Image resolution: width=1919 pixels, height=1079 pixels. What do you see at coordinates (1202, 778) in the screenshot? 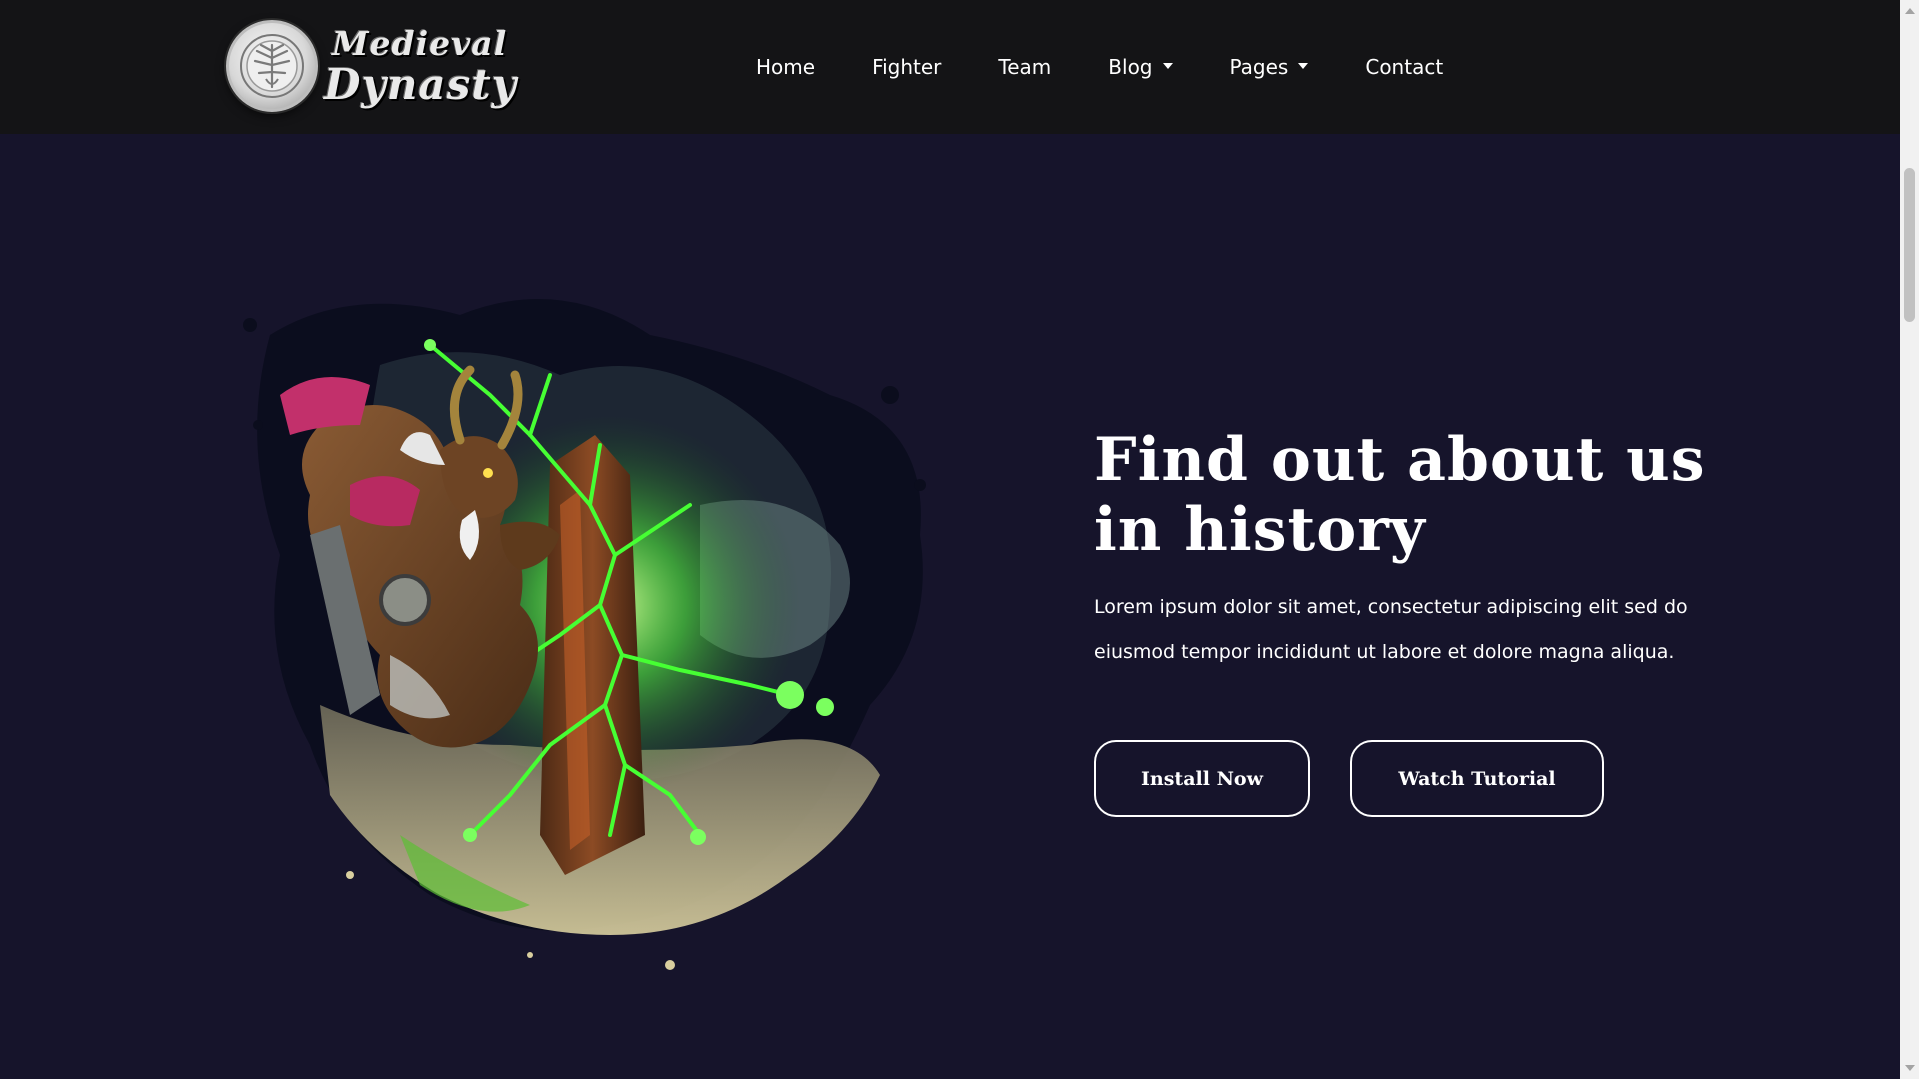
I see `install-now-button: Install Now` at bounding box center [1202, 778].